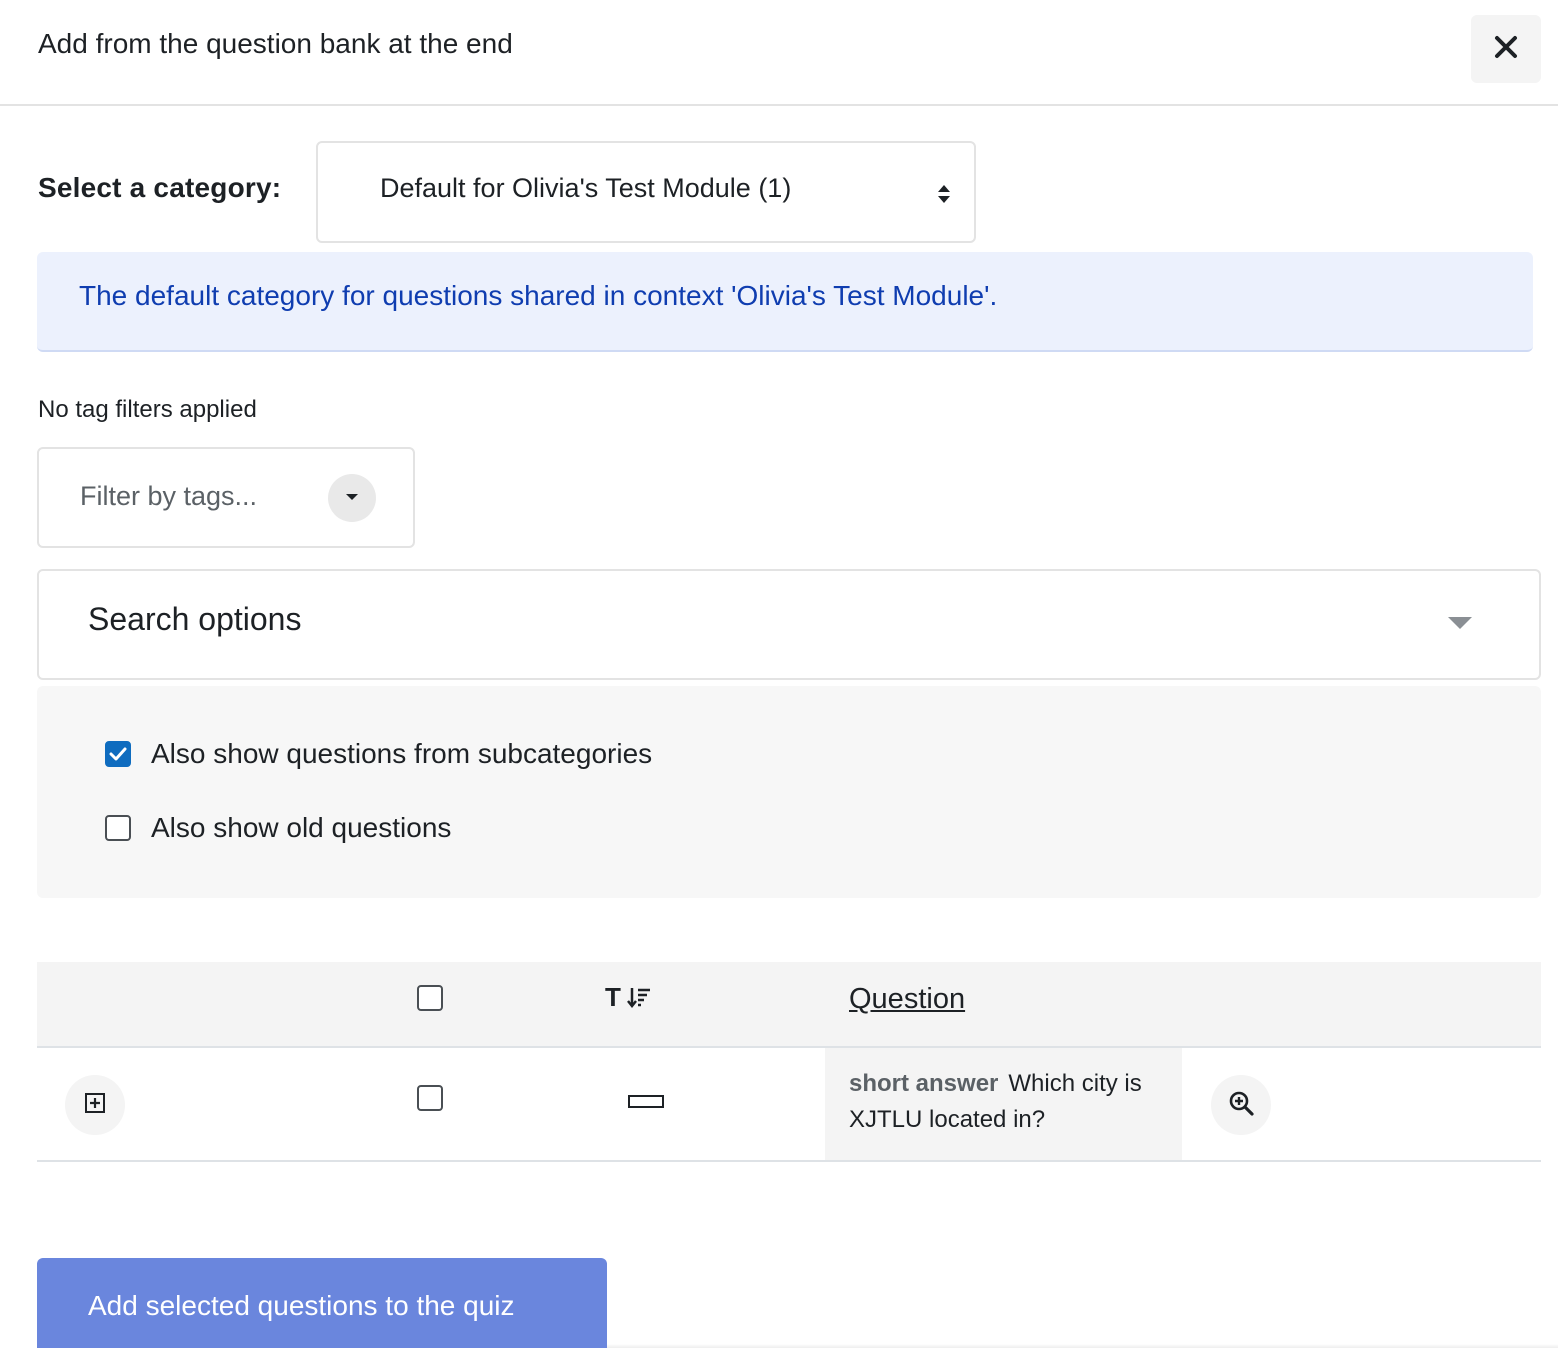 The height and width of the screenshot is (1348, 1558). What do you see at coordinates (1082, 1346) in the screenshot?
I see `footer-divider` at bounding box center [1082, 1346].